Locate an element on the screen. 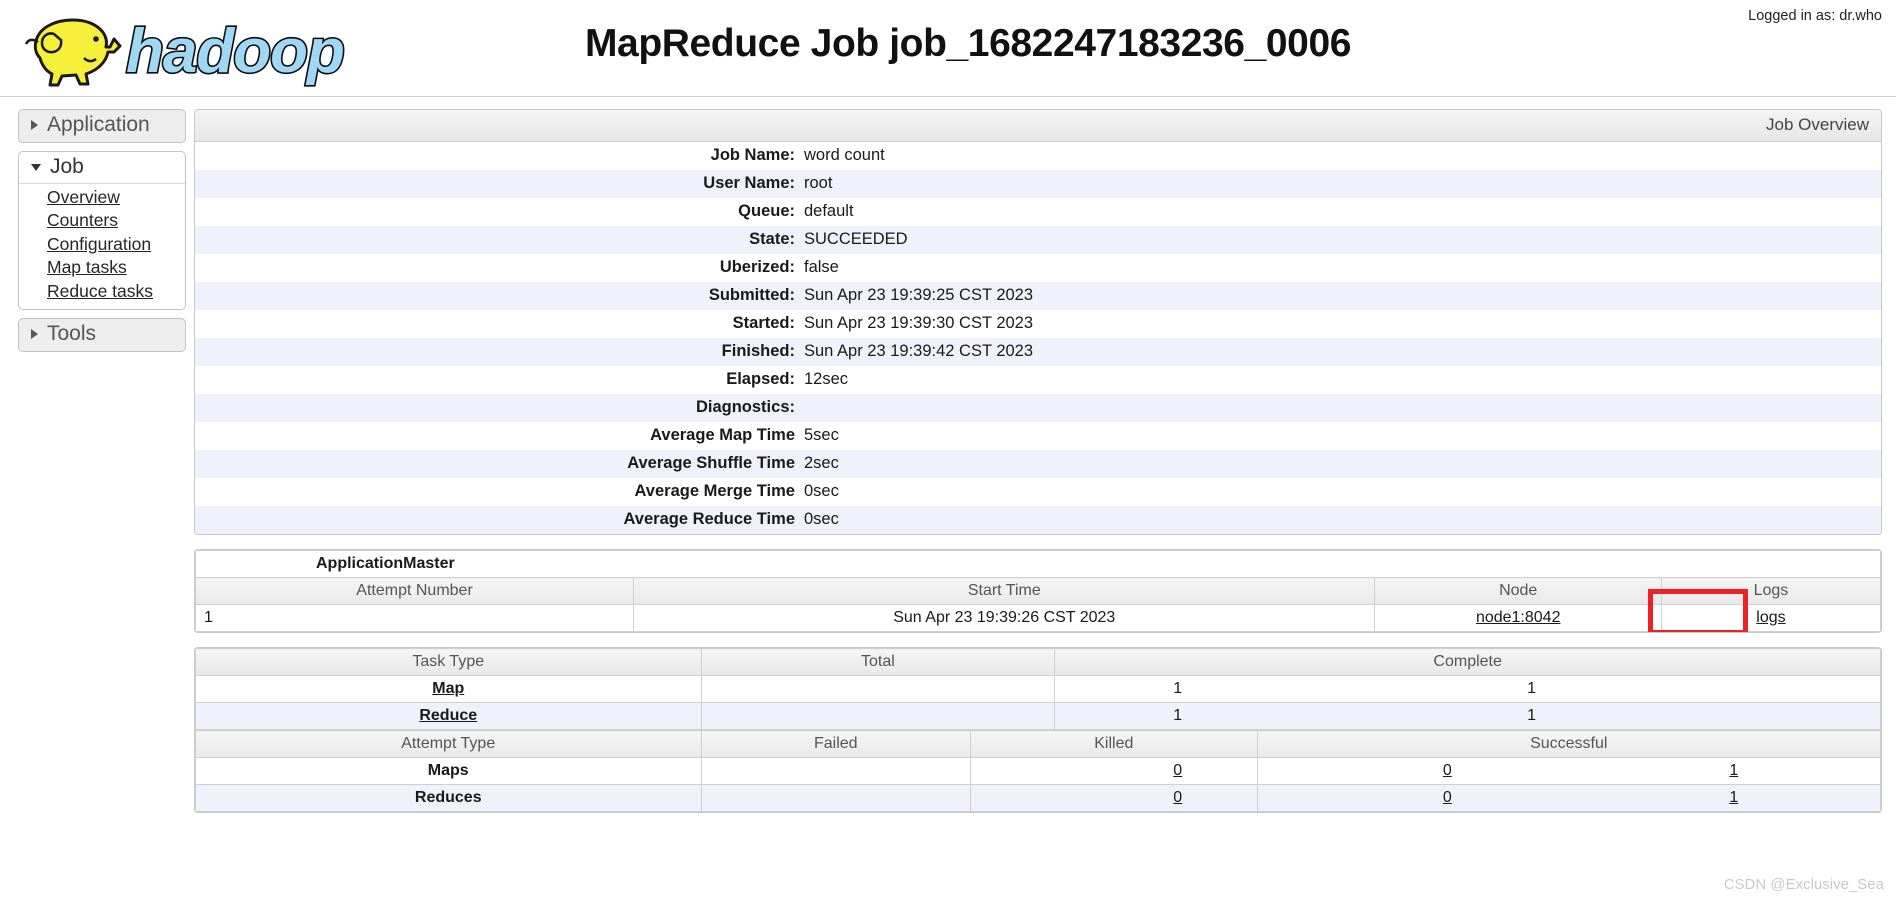  column-header-successful: Successful is located at coordinates (1568, 744).